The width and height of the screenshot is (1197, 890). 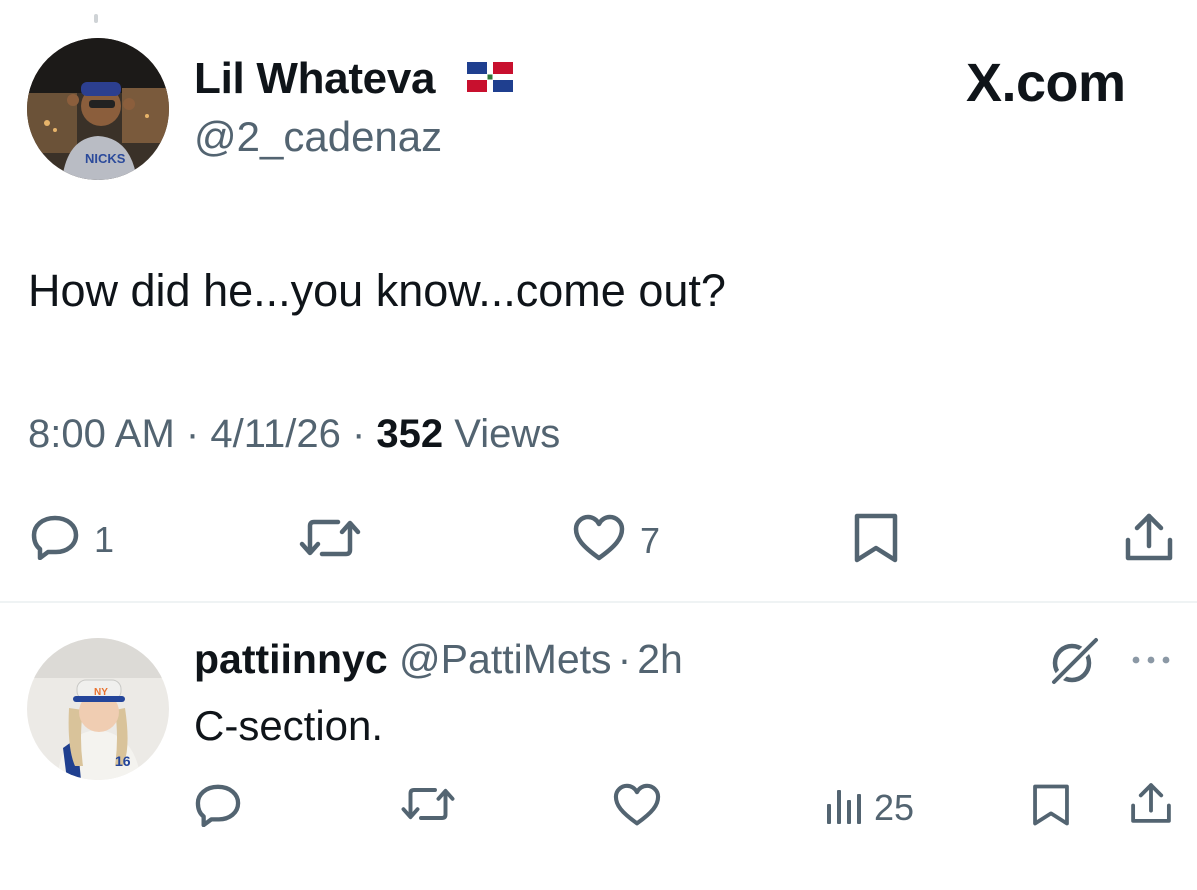 What do you see at coordinates (315, 79) in the screenshot?
I see `author-name: Lil Whateva` at bounding box center [315, 79].